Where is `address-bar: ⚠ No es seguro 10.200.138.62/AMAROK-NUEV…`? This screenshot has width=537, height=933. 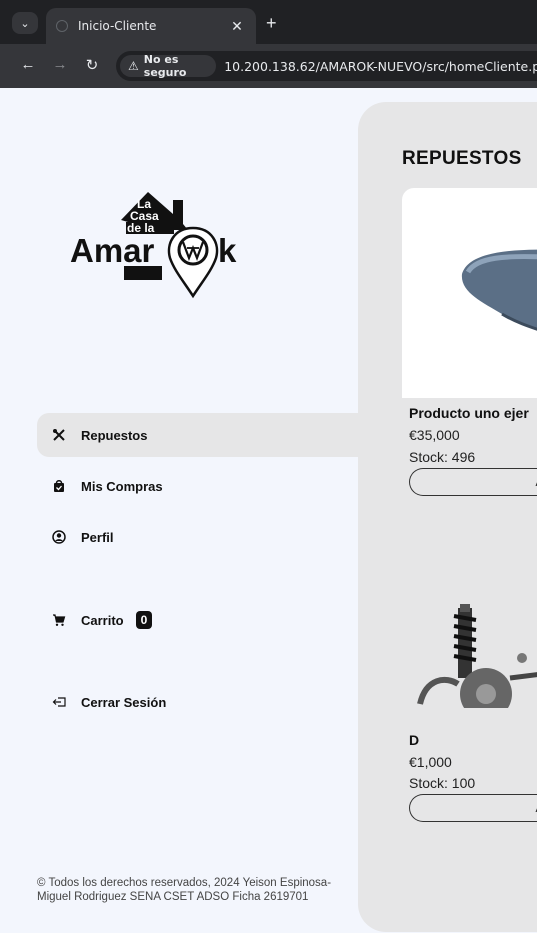 address-bar: ⚠ No es seguro 10.200.138.62/AMAROK-NUEV… is located at coordinates (326, 66).